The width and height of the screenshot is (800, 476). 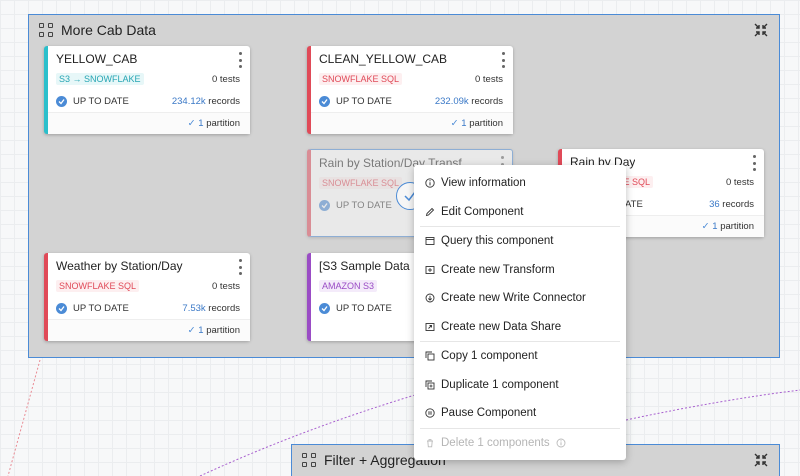 What do you see at coordinates (430, 413) in the screenshot?
I see `pause-icon` at bounding box center [430, 413].